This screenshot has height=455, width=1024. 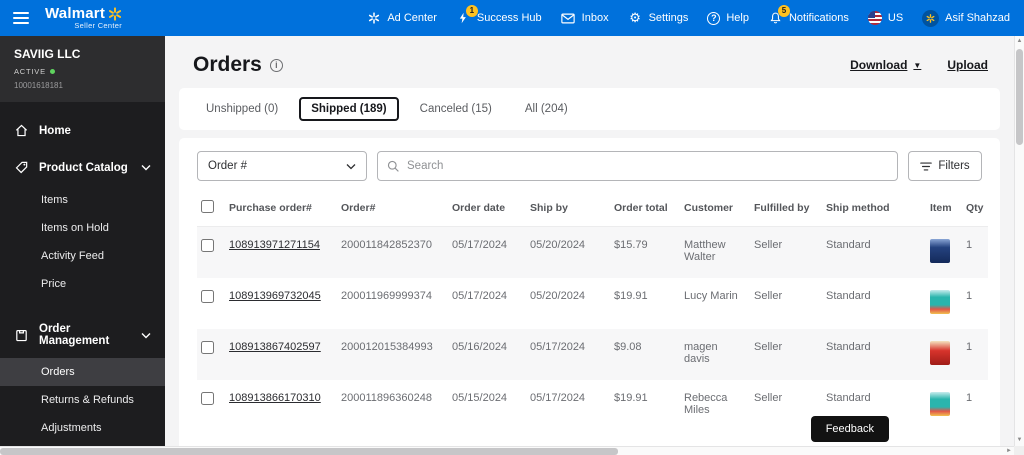 I want to click on horizontal-scroll-thumb, so click(x=309, y=451).